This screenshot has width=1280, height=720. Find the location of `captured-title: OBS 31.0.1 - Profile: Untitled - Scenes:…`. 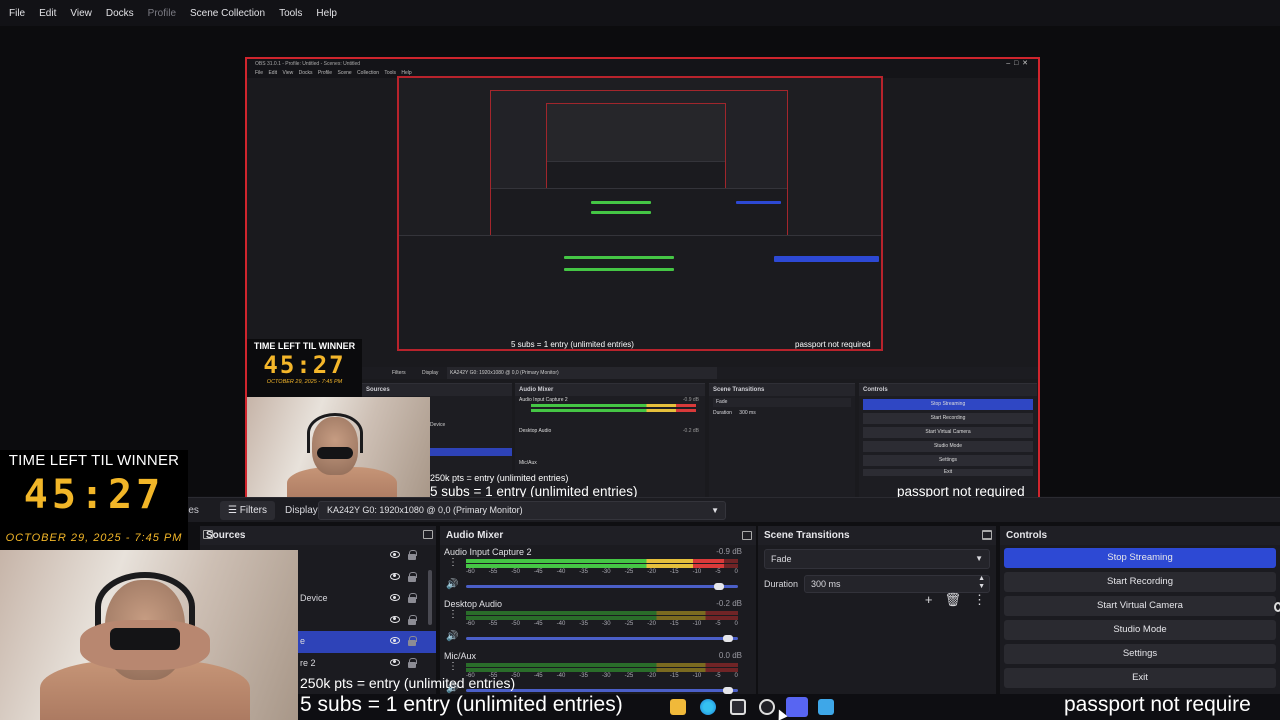

captured-title: OBS 31.0.1 - Profile: Untitled - Scenes:… is located at coordinates (308, 64).